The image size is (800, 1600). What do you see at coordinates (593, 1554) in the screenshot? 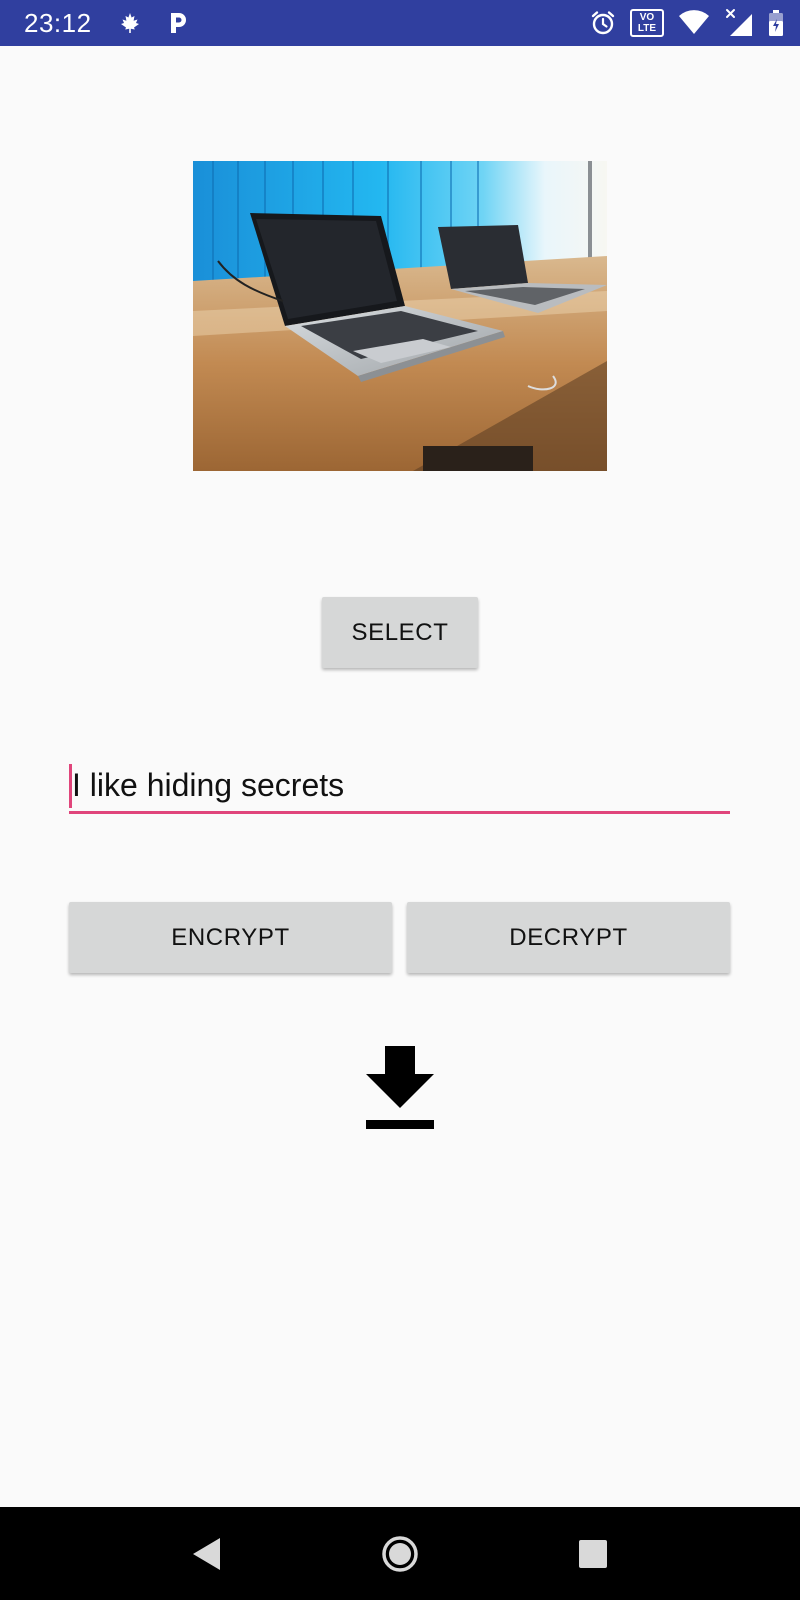
I see `recents-icon` at bounding box center [593, 1554].